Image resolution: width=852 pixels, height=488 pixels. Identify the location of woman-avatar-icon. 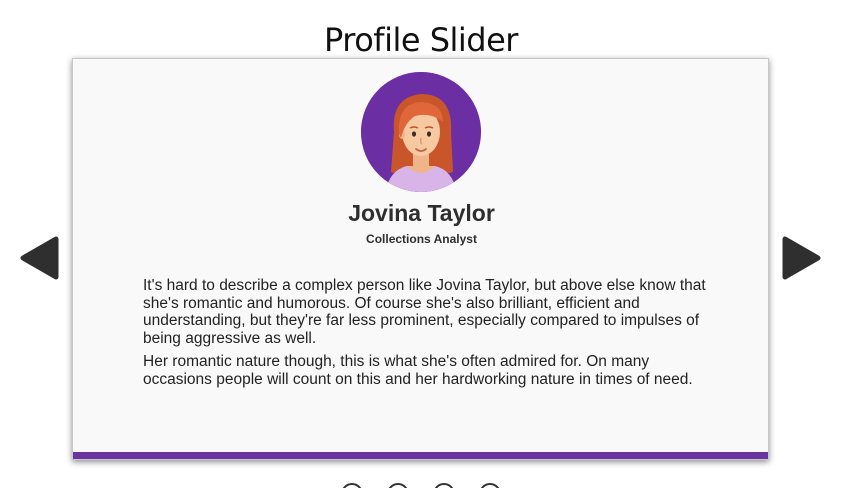
(421, 132).